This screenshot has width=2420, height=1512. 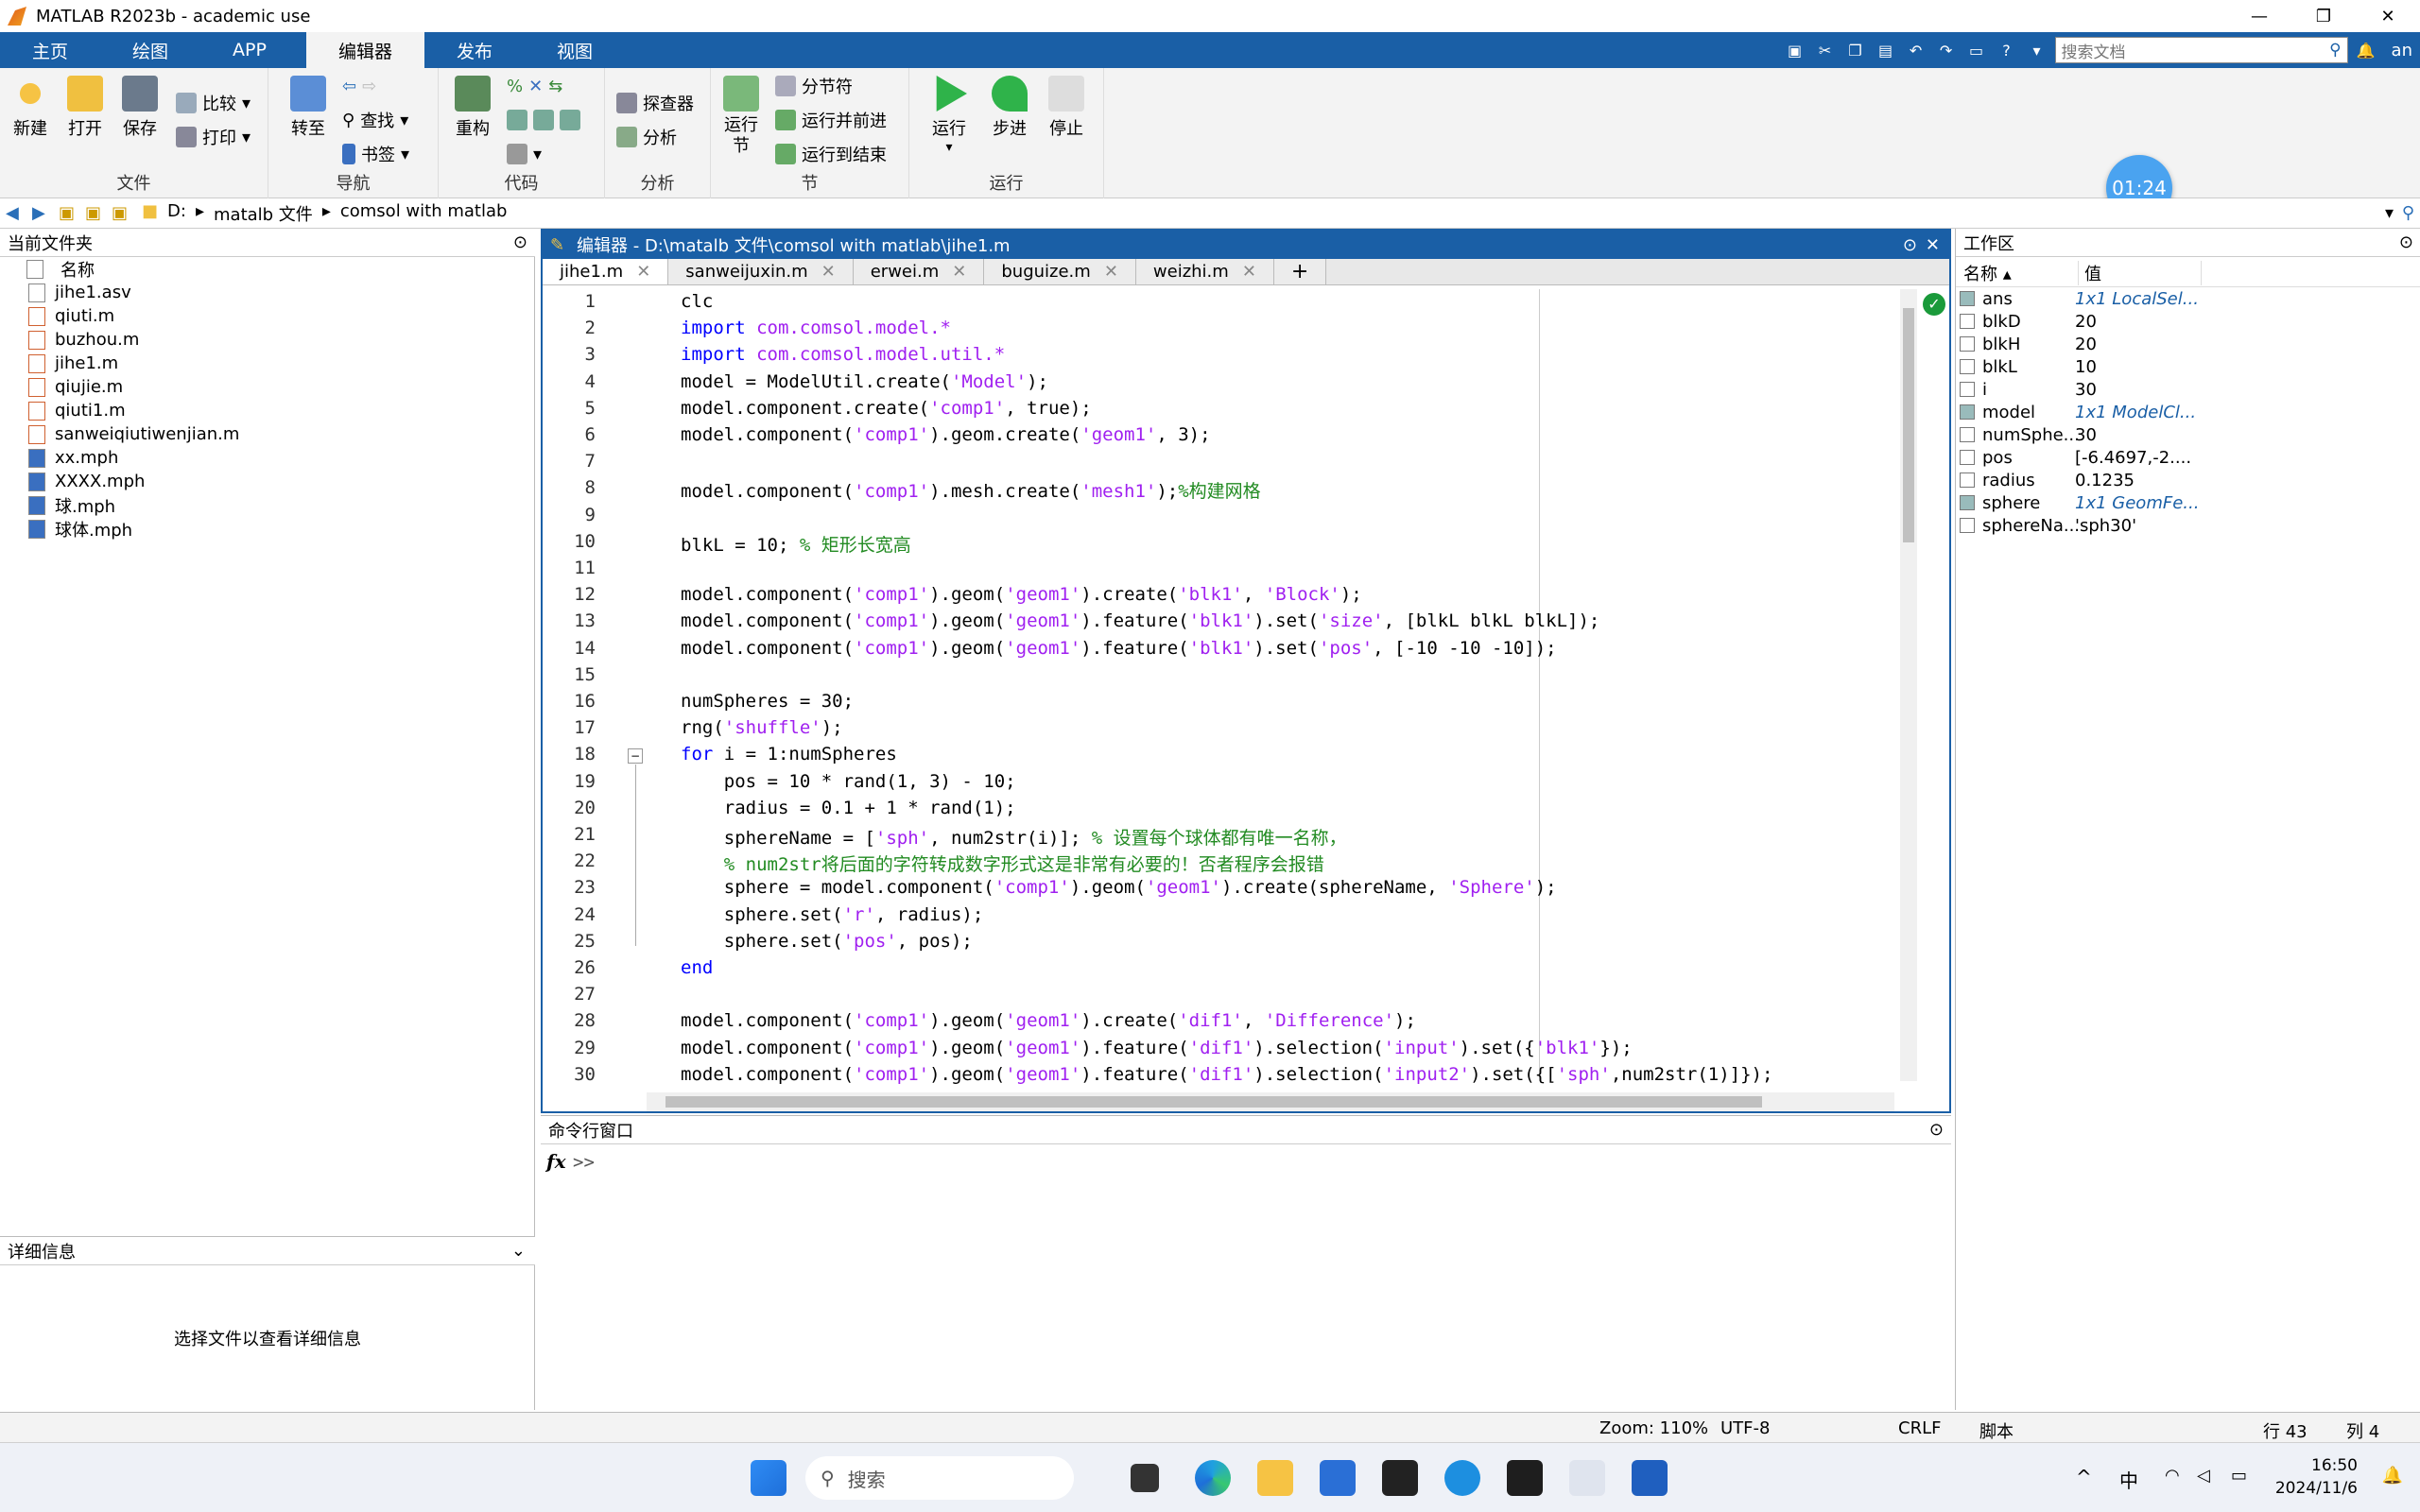 I want to click on file-item: qiujie.m, so click(x=267, y=387).